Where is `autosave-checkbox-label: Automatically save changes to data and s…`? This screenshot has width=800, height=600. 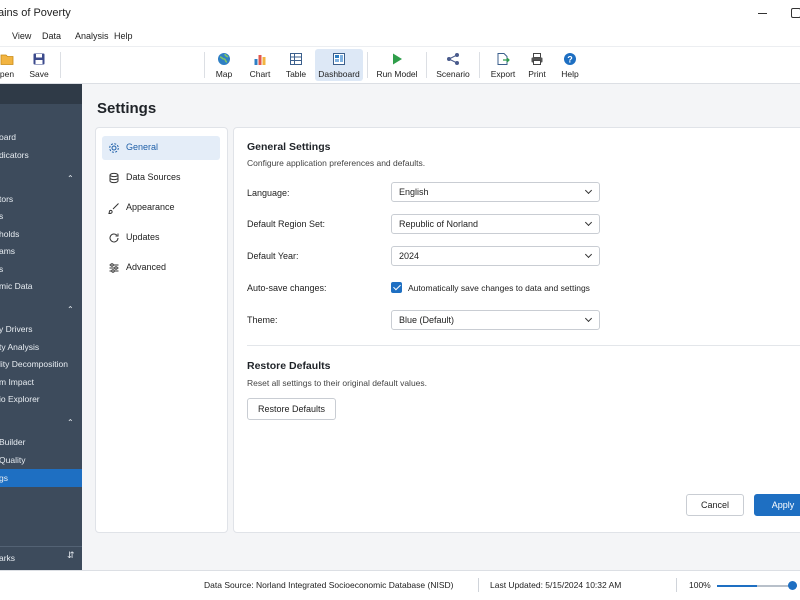 autosave-checkbox-label: Automatically save changes to data and s… is located at coordinates (499, 288).